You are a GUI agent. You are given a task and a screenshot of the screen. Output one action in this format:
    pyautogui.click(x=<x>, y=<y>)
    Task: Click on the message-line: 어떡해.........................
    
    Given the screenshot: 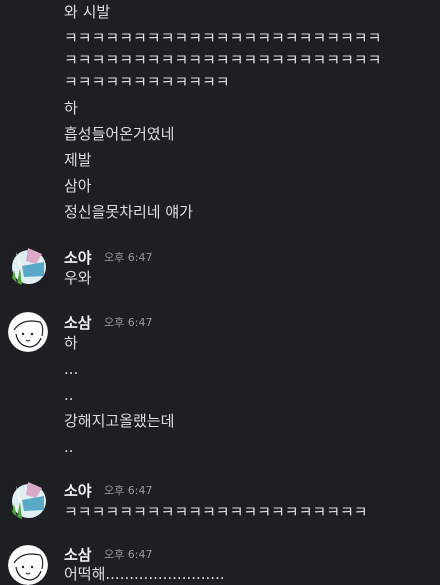 What is the action you would take?
    pyautogui.click(x=144, y=574)
    